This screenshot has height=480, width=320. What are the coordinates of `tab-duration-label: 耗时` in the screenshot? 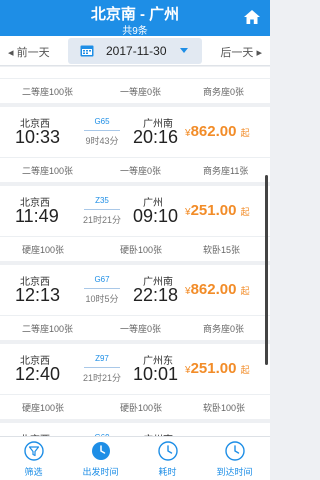 It's located at (167, 472).